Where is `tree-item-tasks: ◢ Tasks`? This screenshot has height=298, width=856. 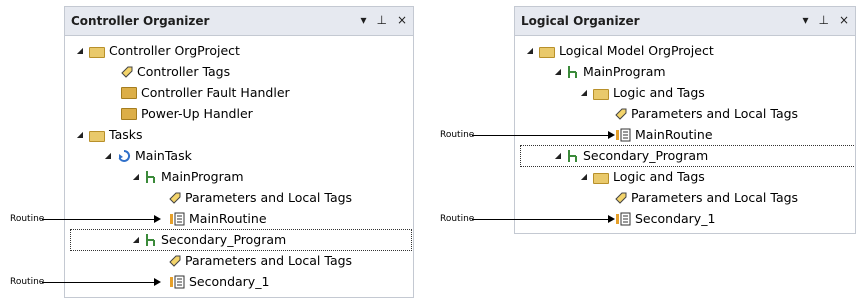 tree-item-tasks: ◢ Tasks is located at coordinates (109, 135).